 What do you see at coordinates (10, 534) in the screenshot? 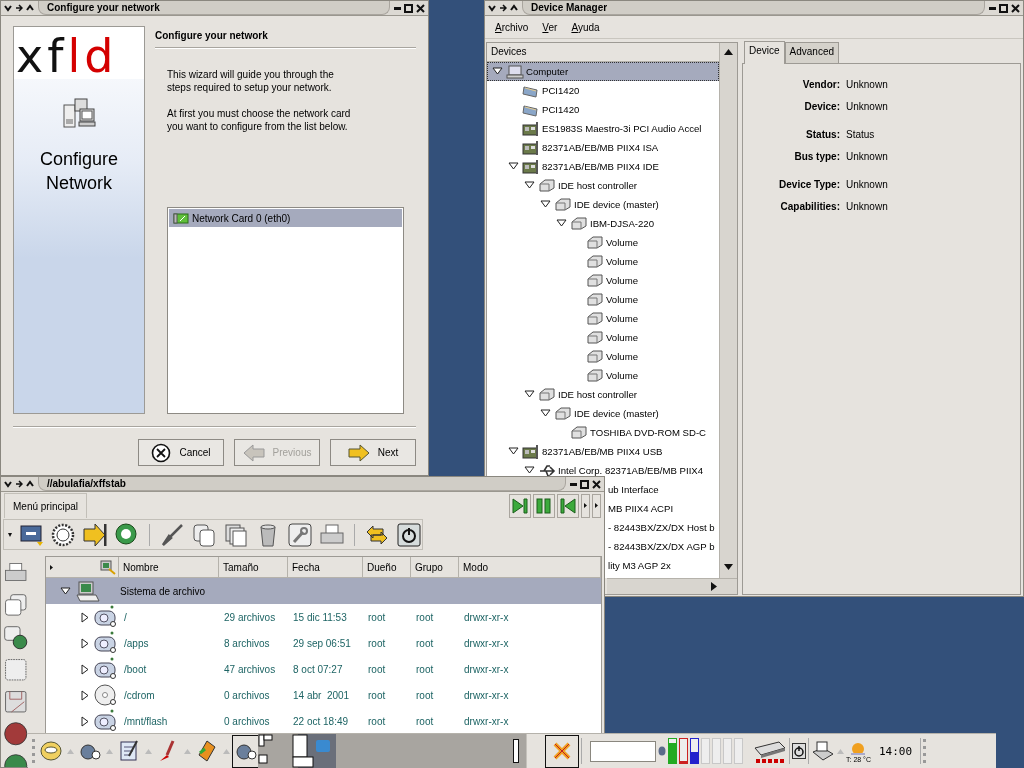
I see `dropdown-caret-icon` at bounding box center [10, 534].